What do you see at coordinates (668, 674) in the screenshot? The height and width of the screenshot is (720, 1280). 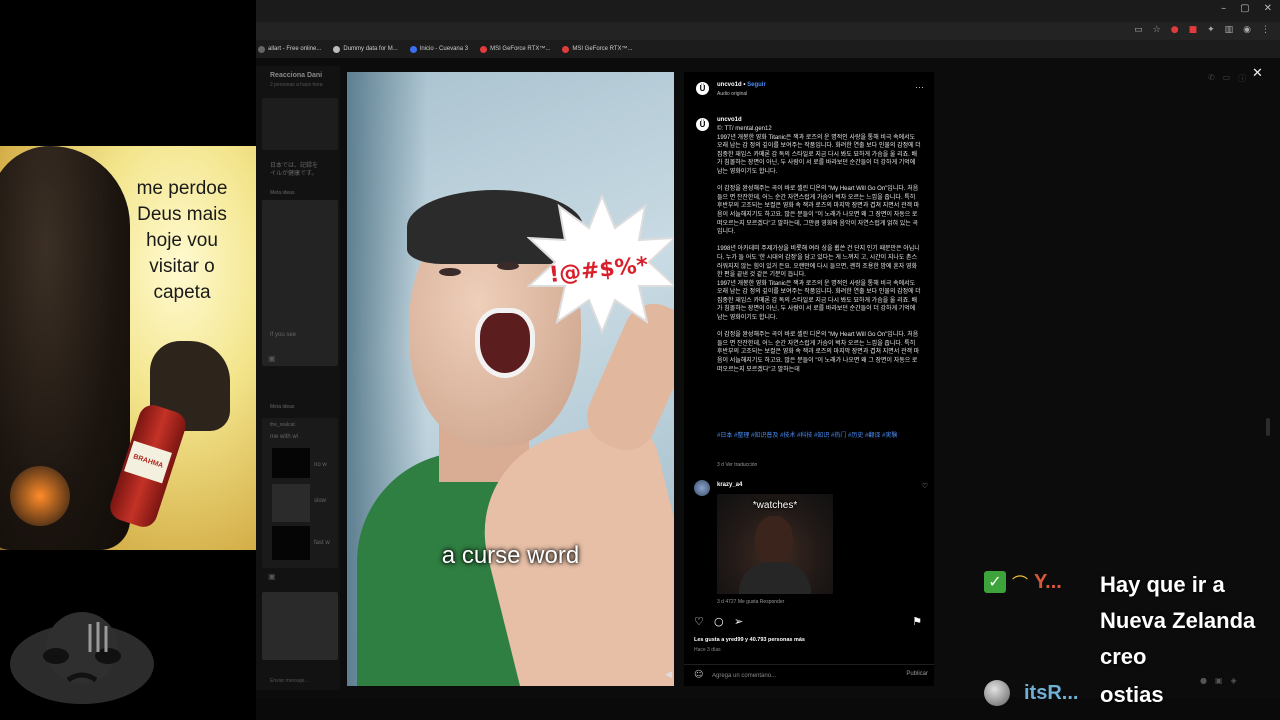 I see `mute-icon: ◀` at bounding box center [668, 674].